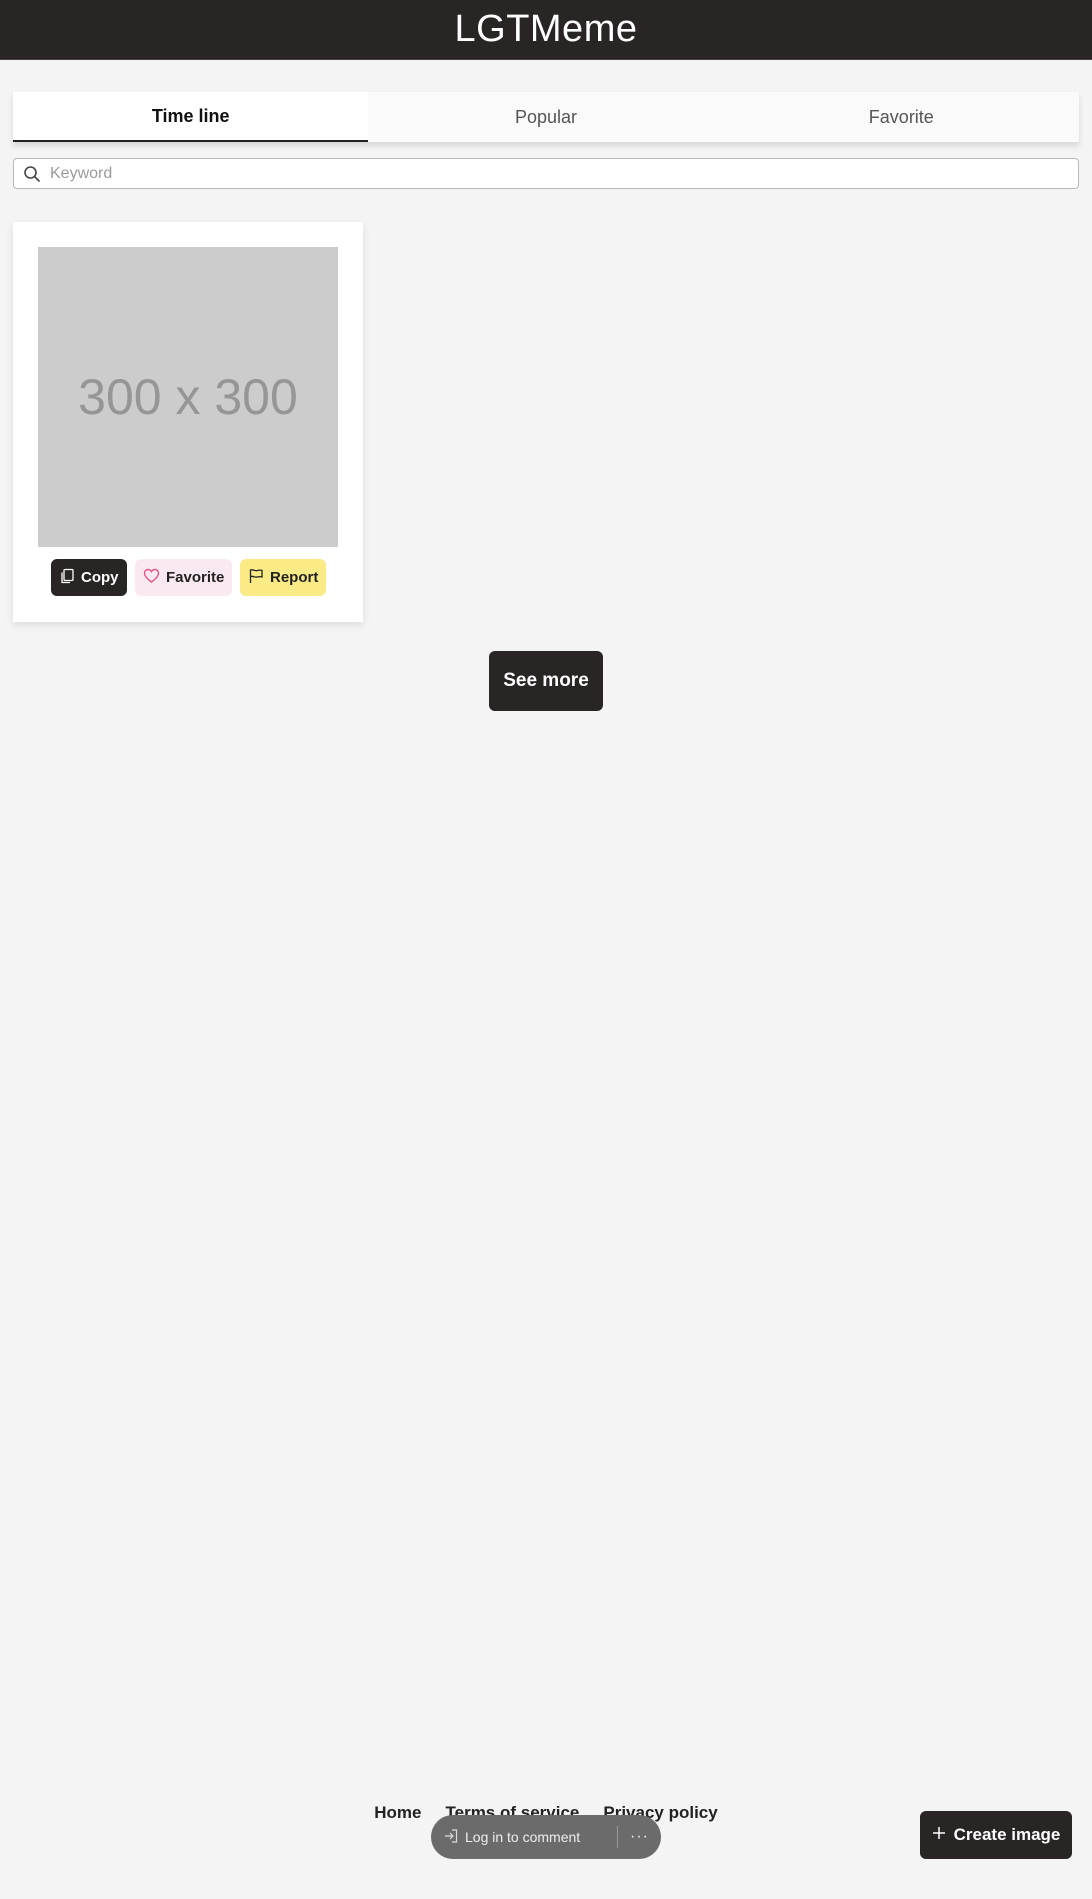  I want to click on flag-icon, so click(256, 578).